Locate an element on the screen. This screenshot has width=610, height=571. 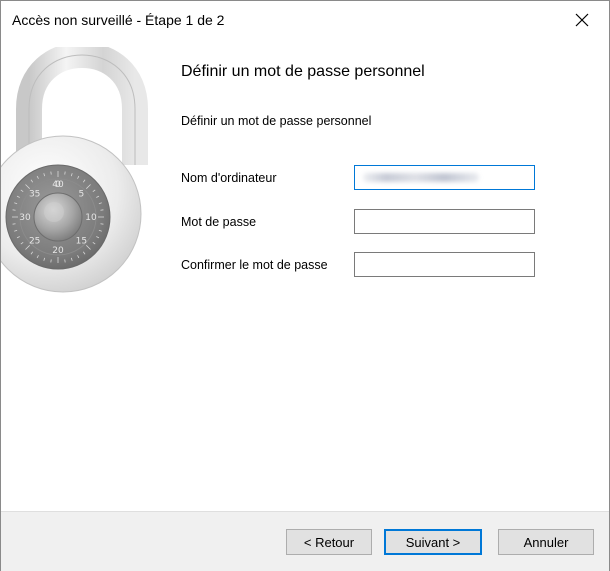
dial-number: 30 is located at coordinates (25, 218).